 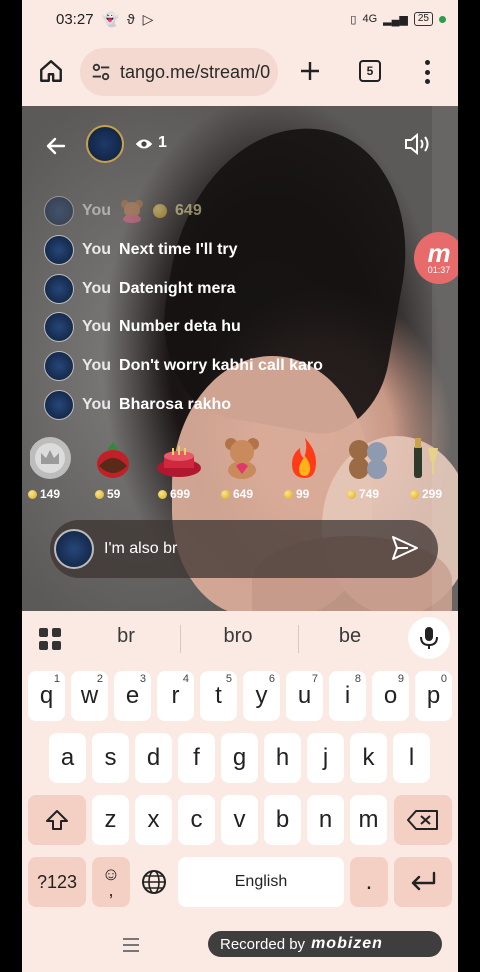 What do you see at coordinates (239, 820) in the screenshot?
I see `key-v: v` at bounding box center [239, 820].